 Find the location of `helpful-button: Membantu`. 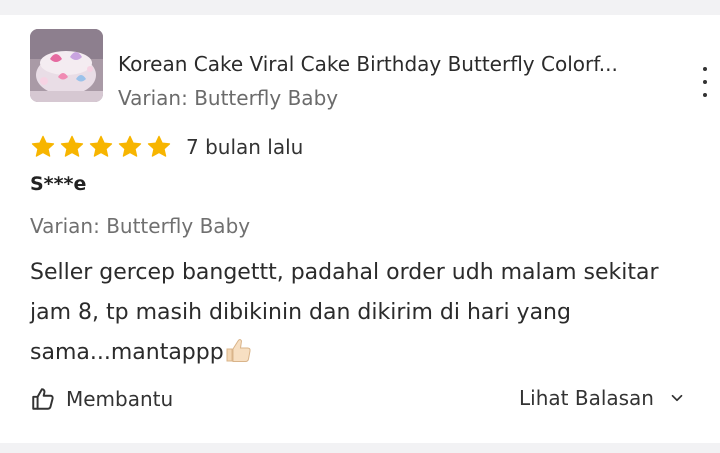

helpful-button: Membantu is located at coordinates (101, 399).